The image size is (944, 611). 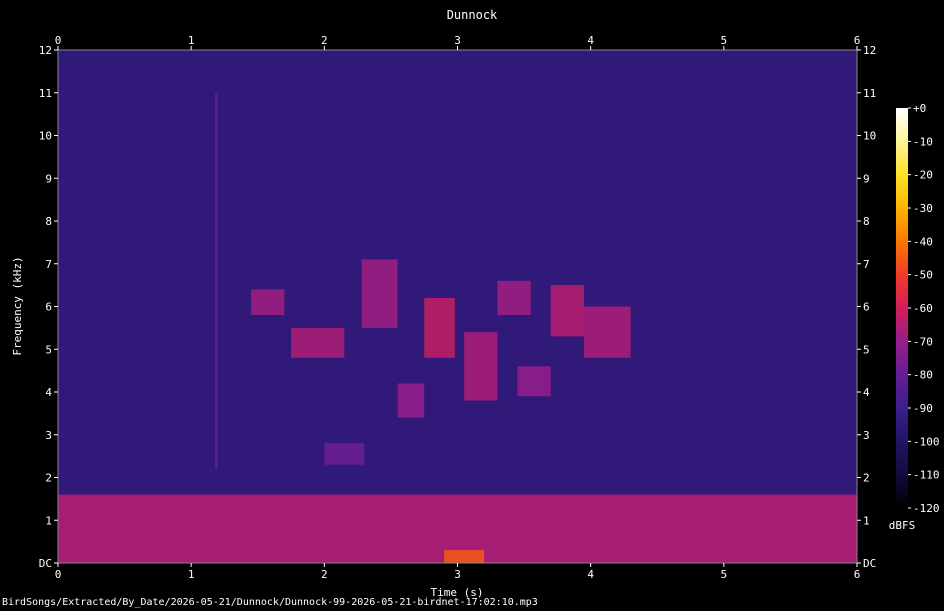 I want to click on y-tick-label-right: 10, so click(x=869, y=136).